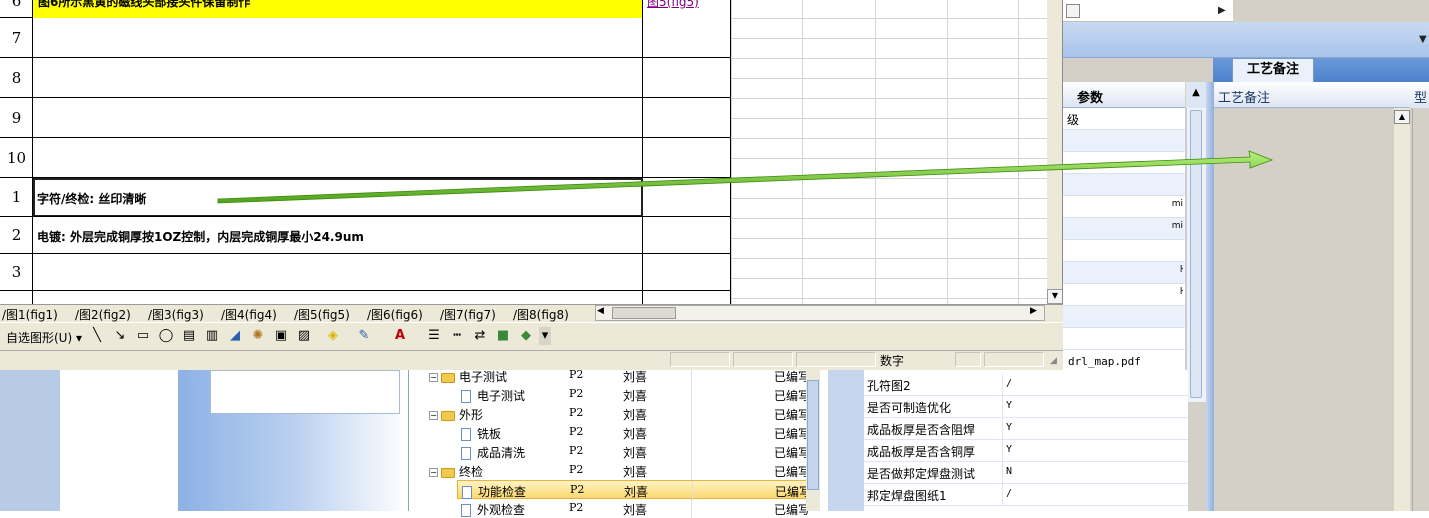 The image size is (1429, 518). I want to click on tree-node: 外观检查, so click(493, 509).